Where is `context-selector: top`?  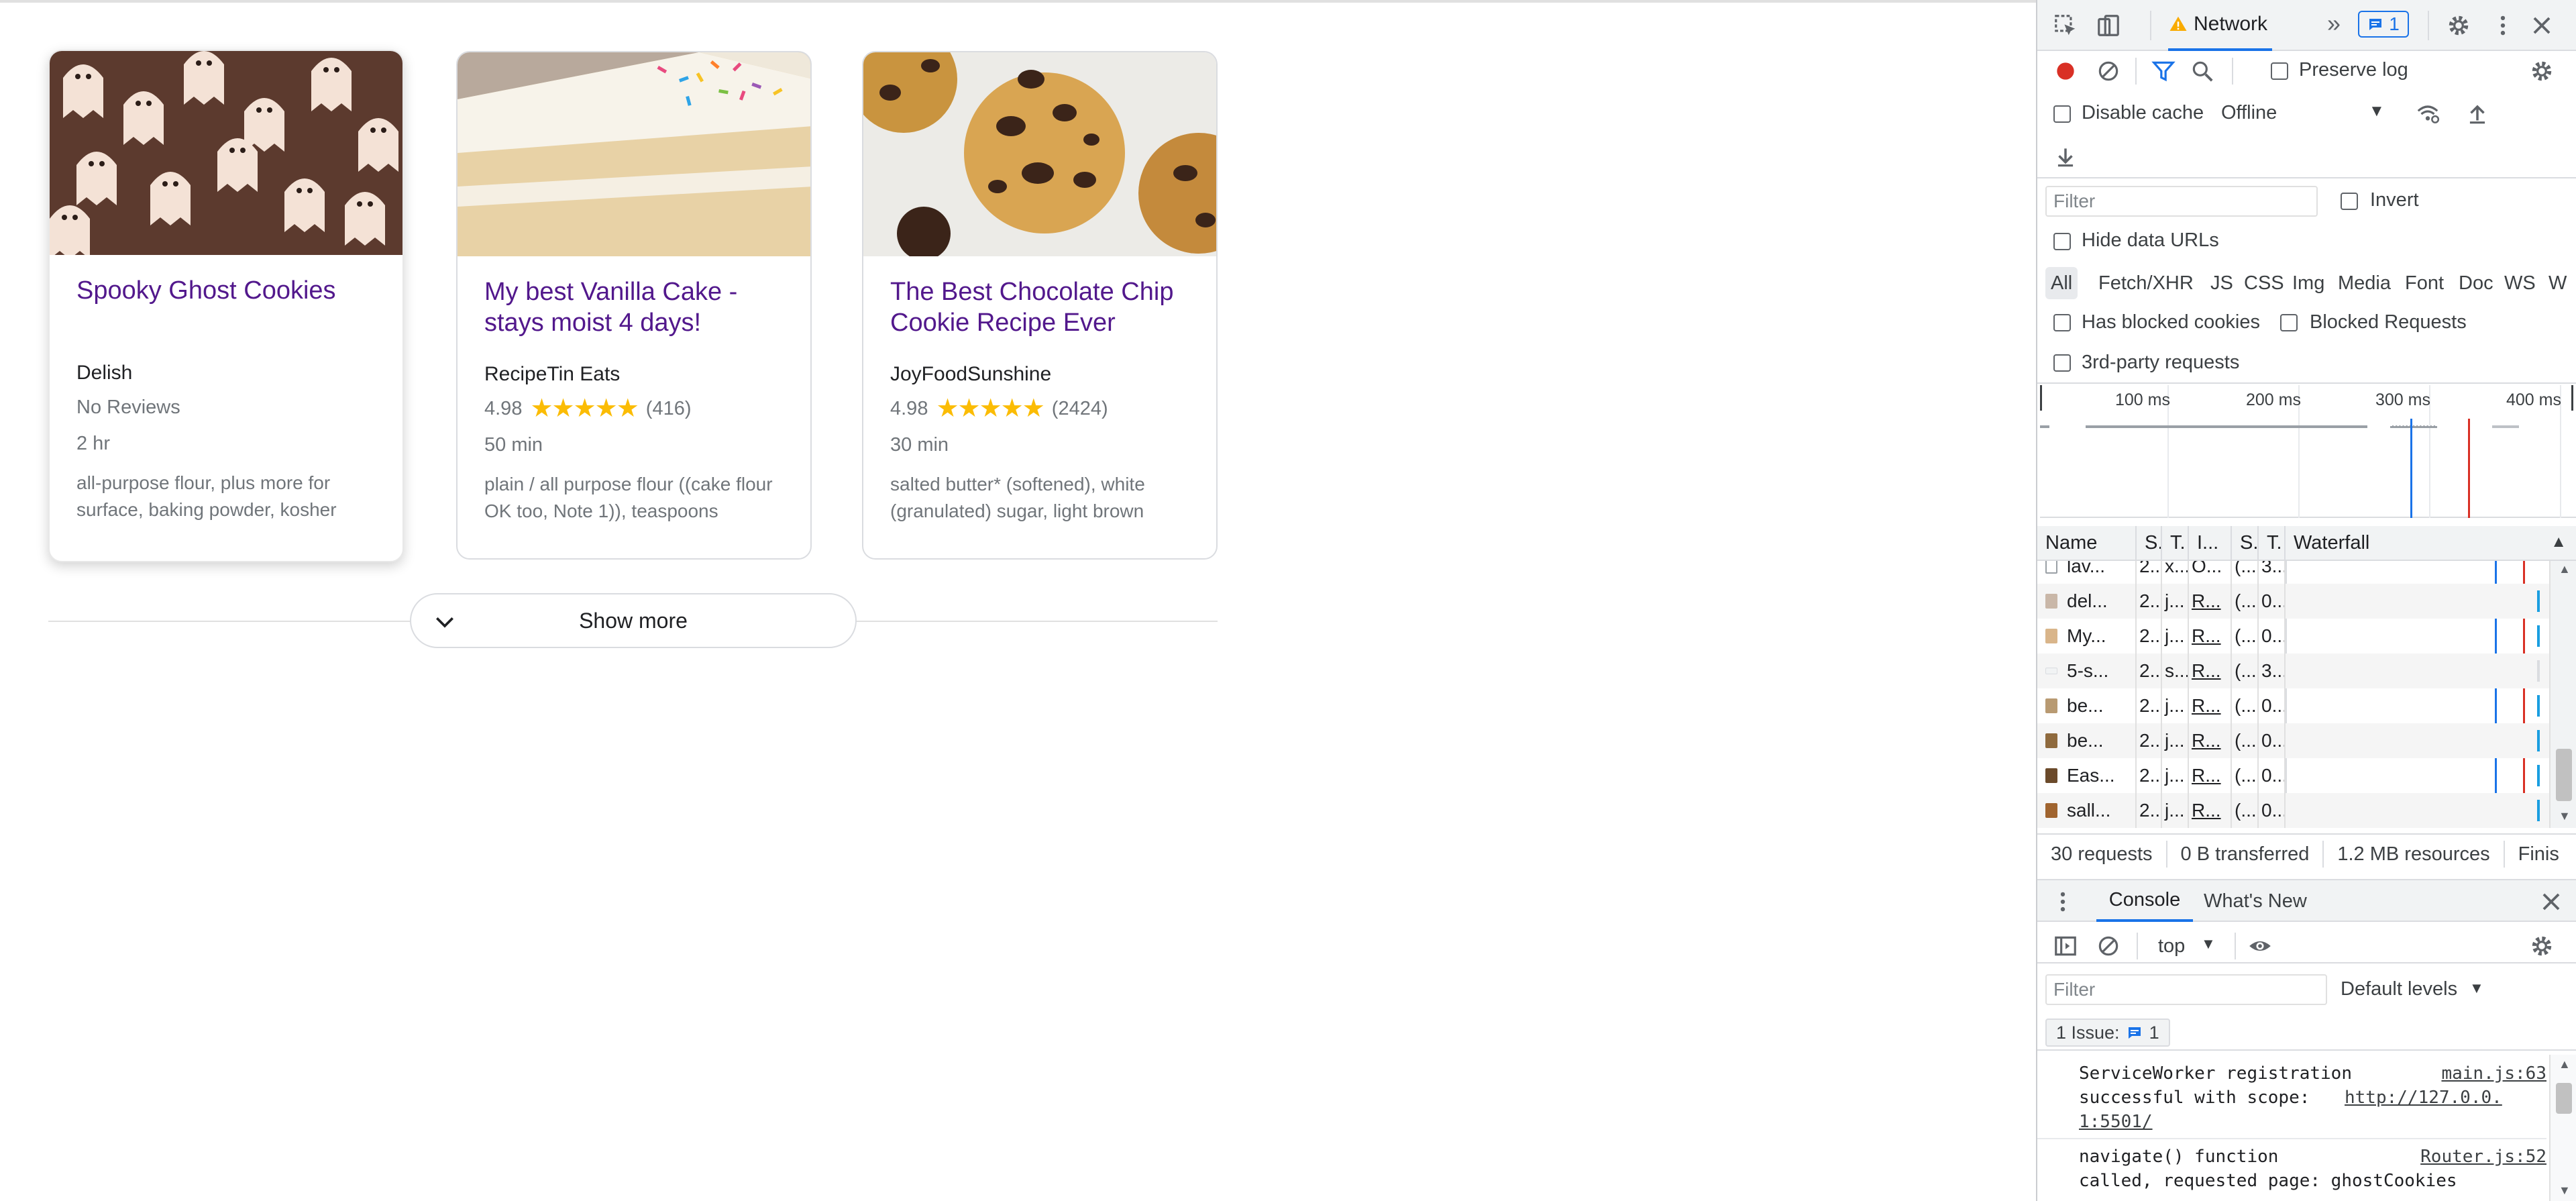 context-selector: top is located at coordinates (2171, 946).